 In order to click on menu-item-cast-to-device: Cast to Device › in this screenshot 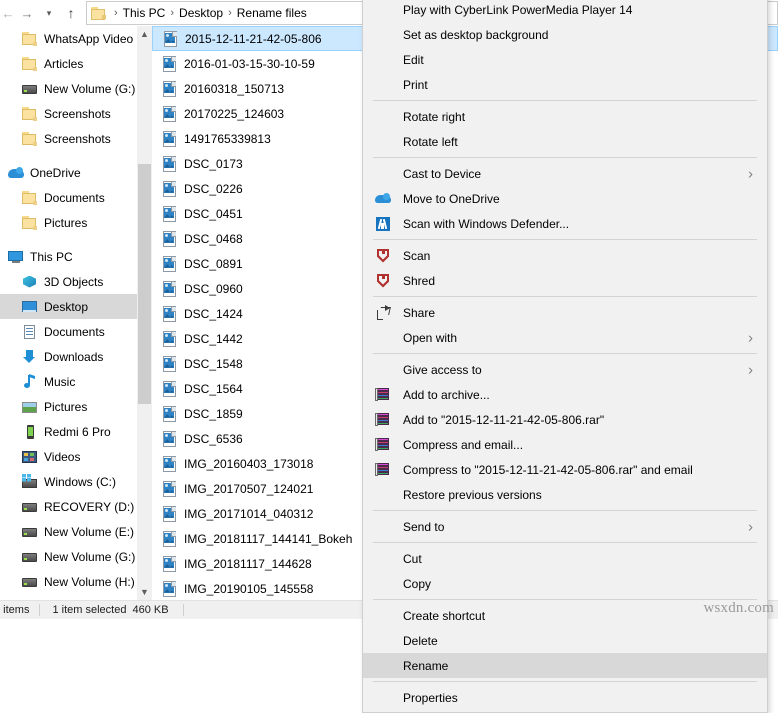, I will do `click(565, 173)`.